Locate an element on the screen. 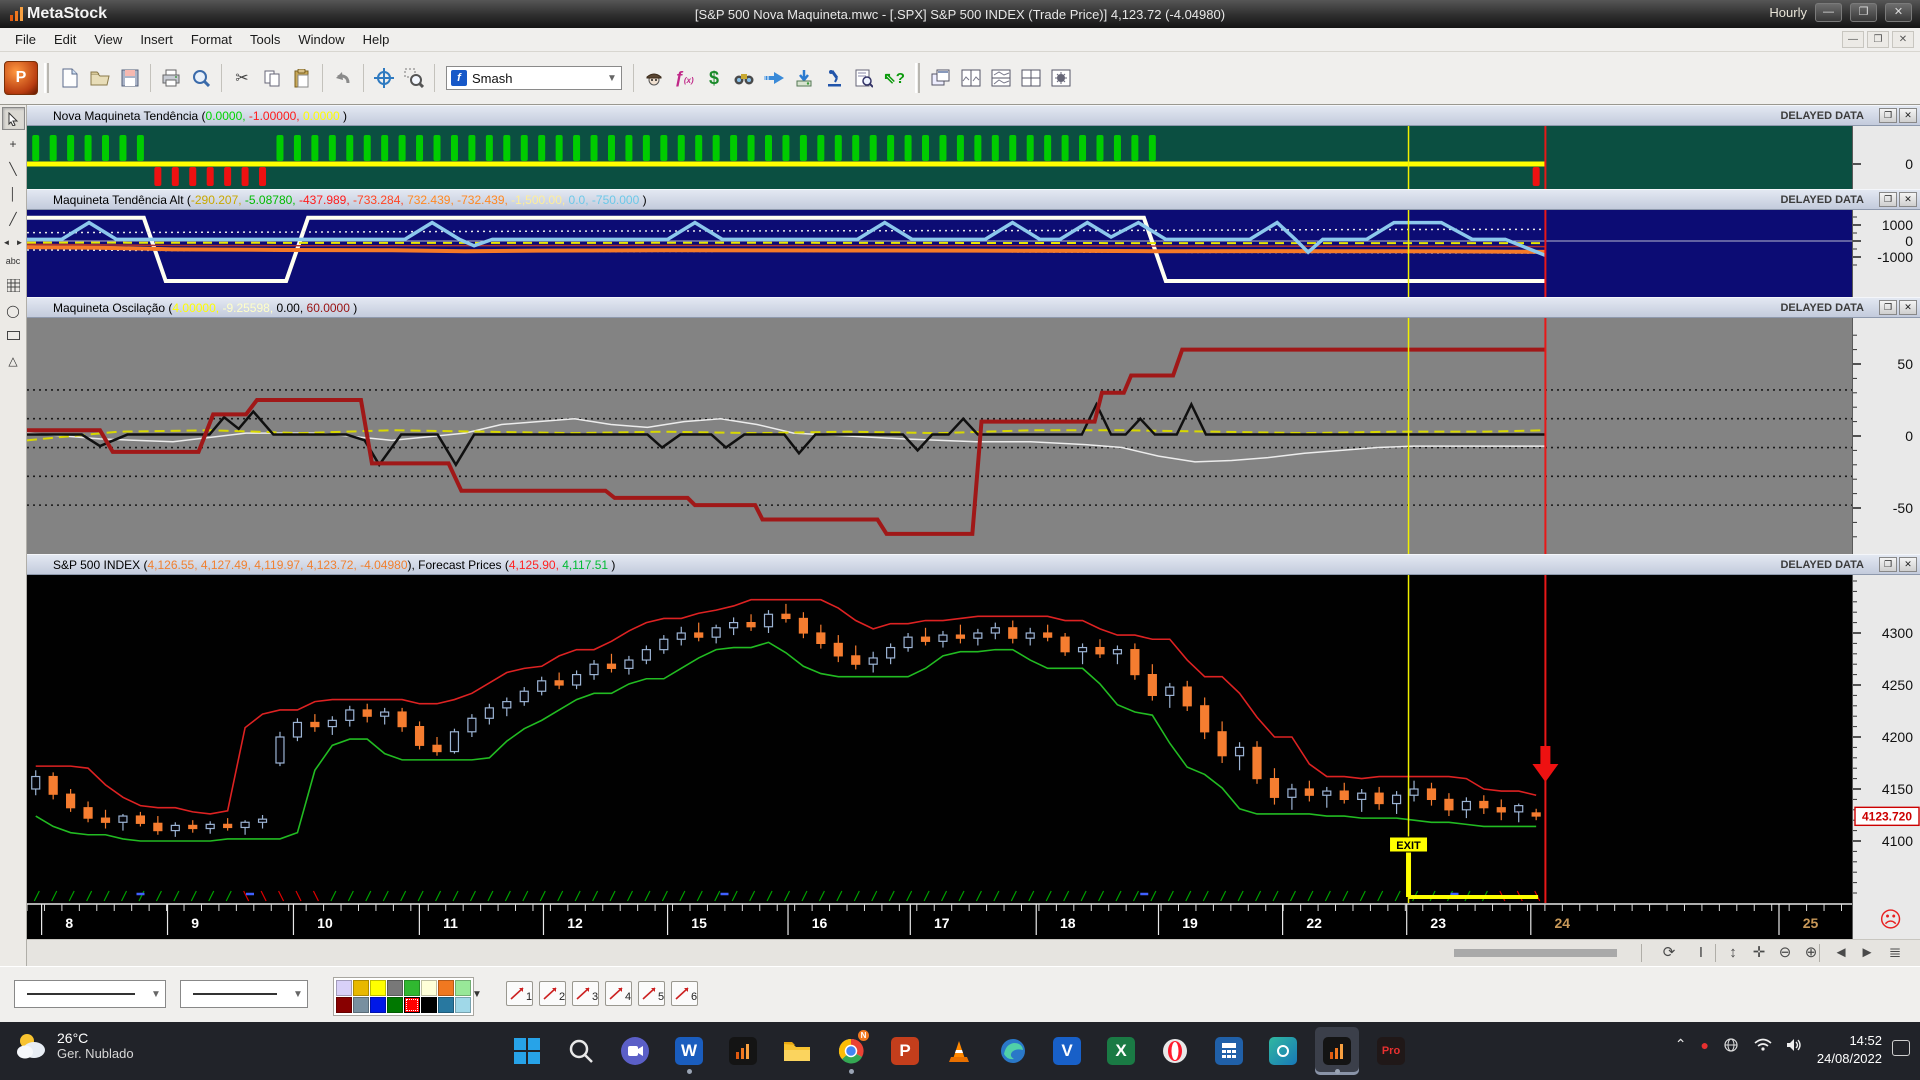 The height and width of the screenshot is (1080, 1920). taskbar-search-icon is located at coordinates (581, 1051).